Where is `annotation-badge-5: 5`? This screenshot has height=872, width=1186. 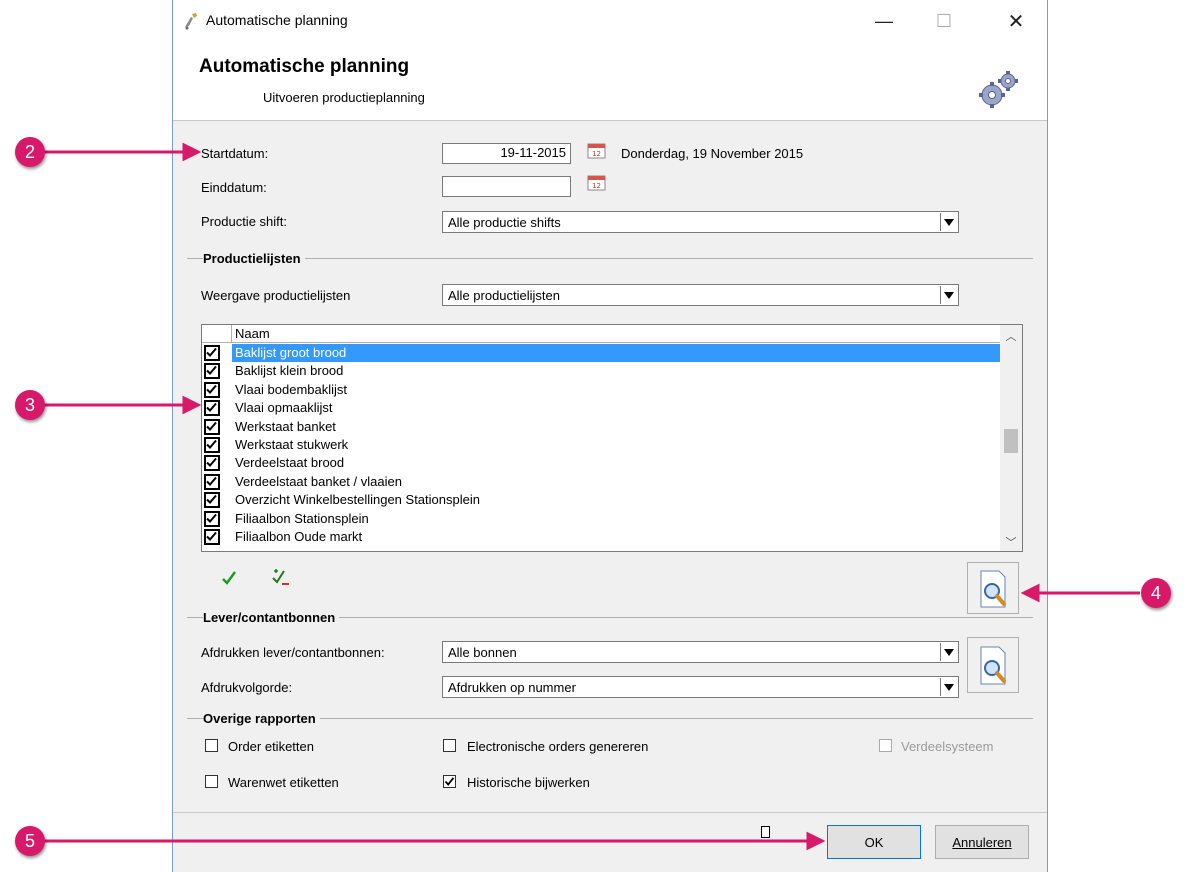
annotation-badge-5: 5 is located at coordinates (30, 841).